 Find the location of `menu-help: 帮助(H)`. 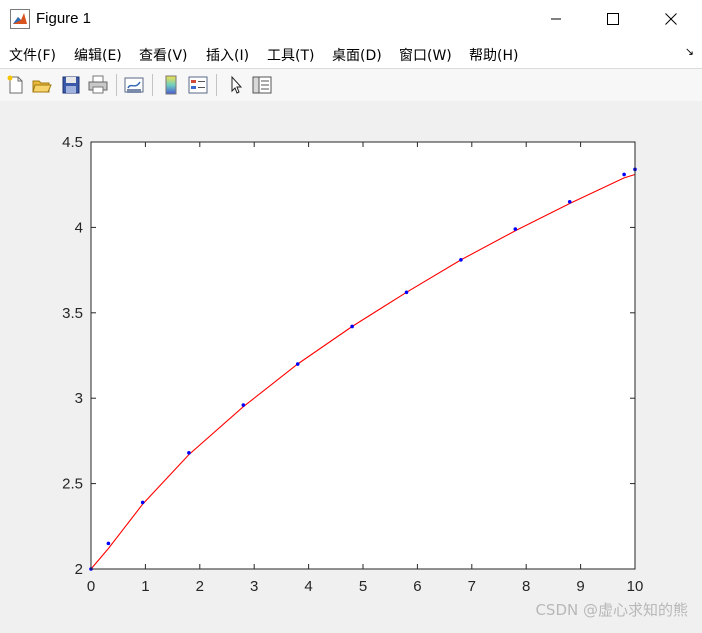

menu-help: 帮助(H) is located at coordinates (493, 55).